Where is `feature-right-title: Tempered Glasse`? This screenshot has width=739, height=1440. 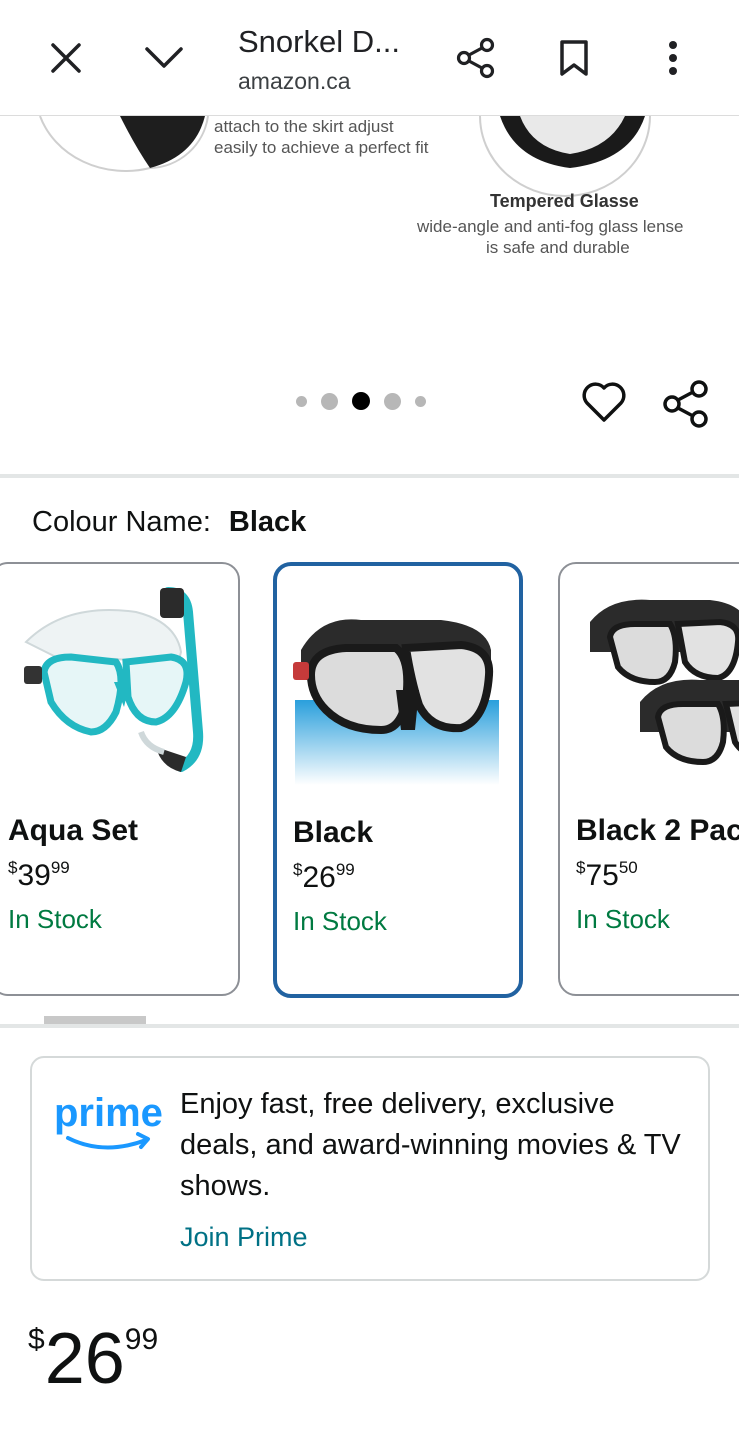
feature-right-title: Tempered Glasse is located at coordinates (564, 201).